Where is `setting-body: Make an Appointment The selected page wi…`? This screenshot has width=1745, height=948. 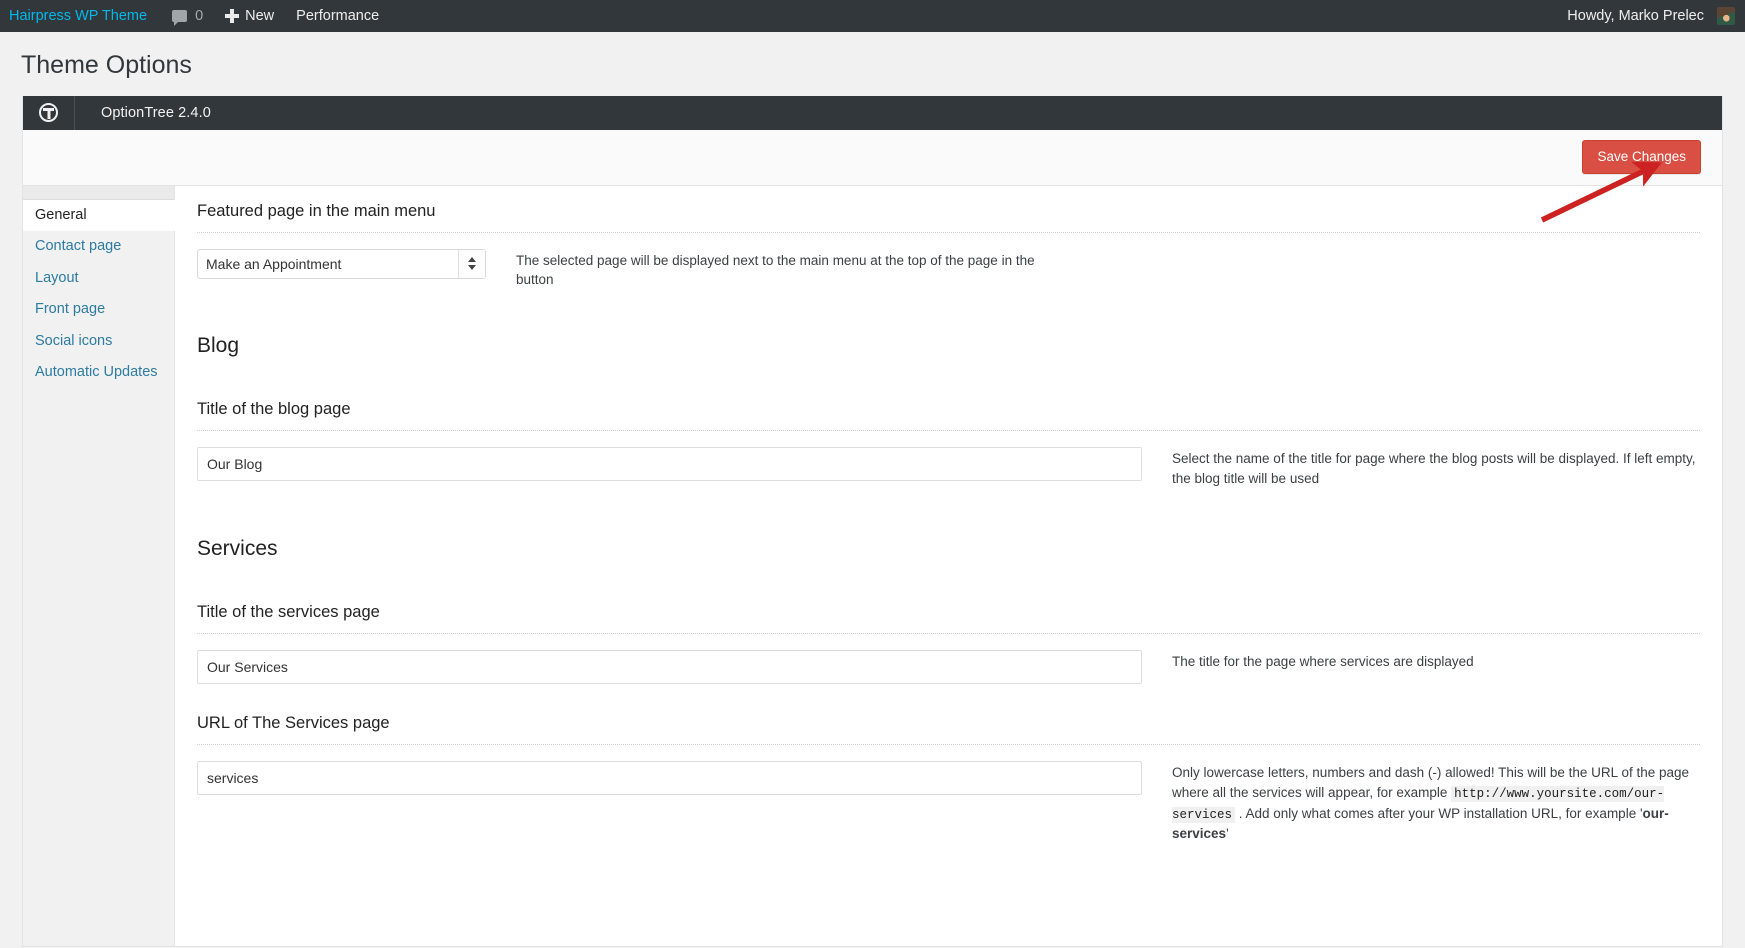 setting-body: Make an Appointment The selected page wi… is located at coordinates (948, 269).